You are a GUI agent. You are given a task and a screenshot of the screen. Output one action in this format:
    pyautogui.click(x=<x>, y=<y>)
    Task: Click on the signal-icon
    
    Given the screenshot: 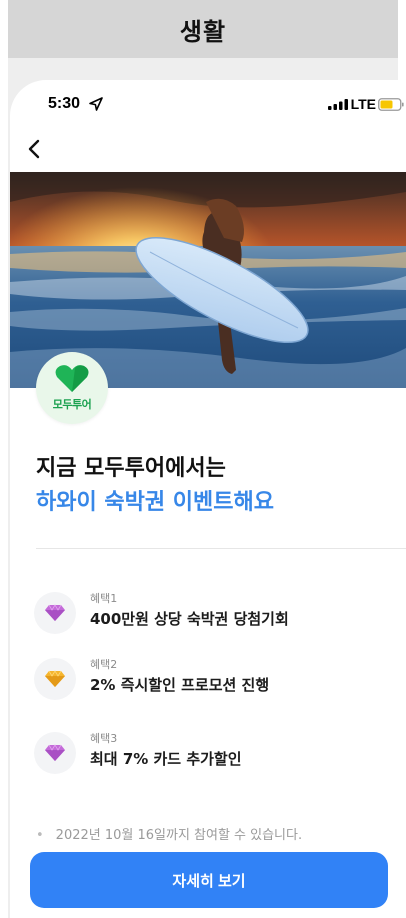 What is the action you would take?
    pyautogui.click(x=338, y=104)
    